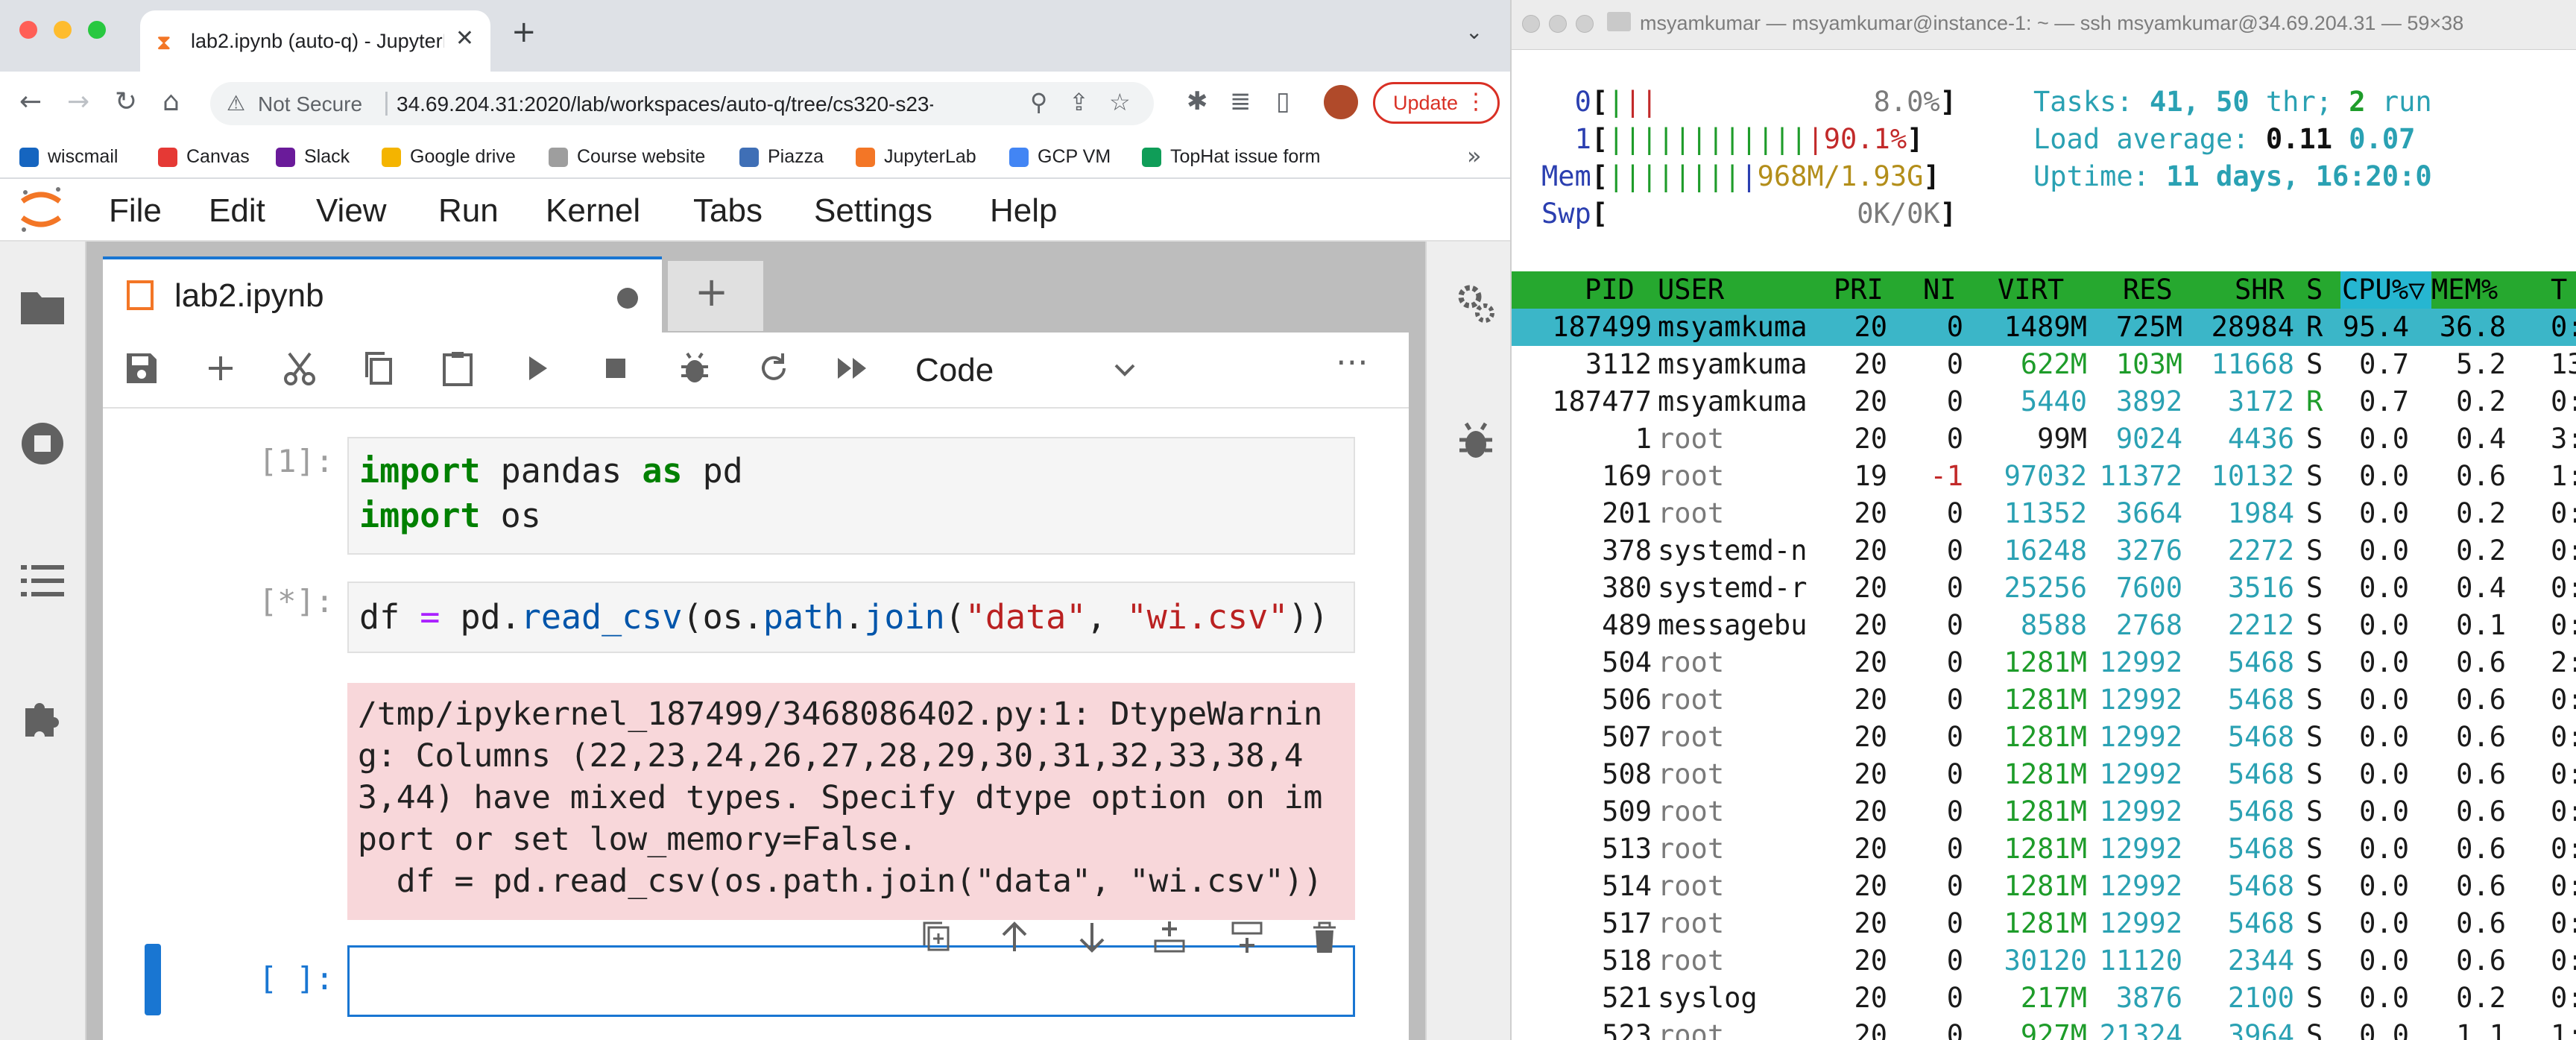  What do you see at coordinates (1197, 101) in the screenshot?
I see `extensions-icon: ✱` at bounding box center [1197, 101].